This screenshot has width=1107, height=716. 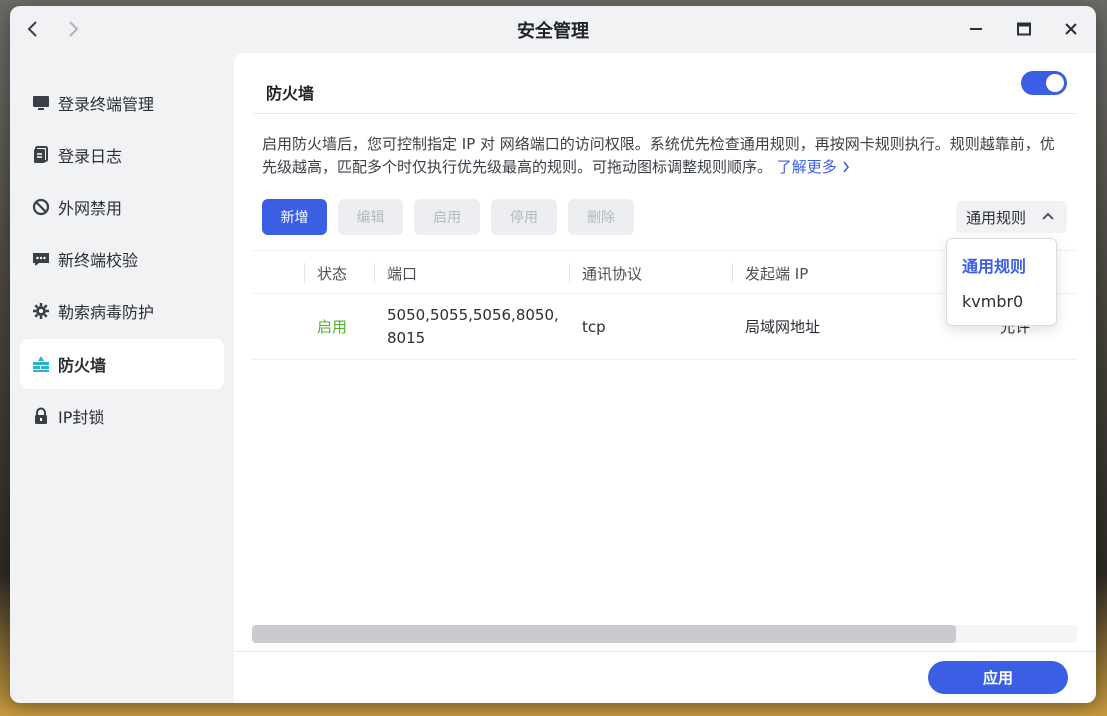 I want to click on back-button, so click(x=33, y=29).